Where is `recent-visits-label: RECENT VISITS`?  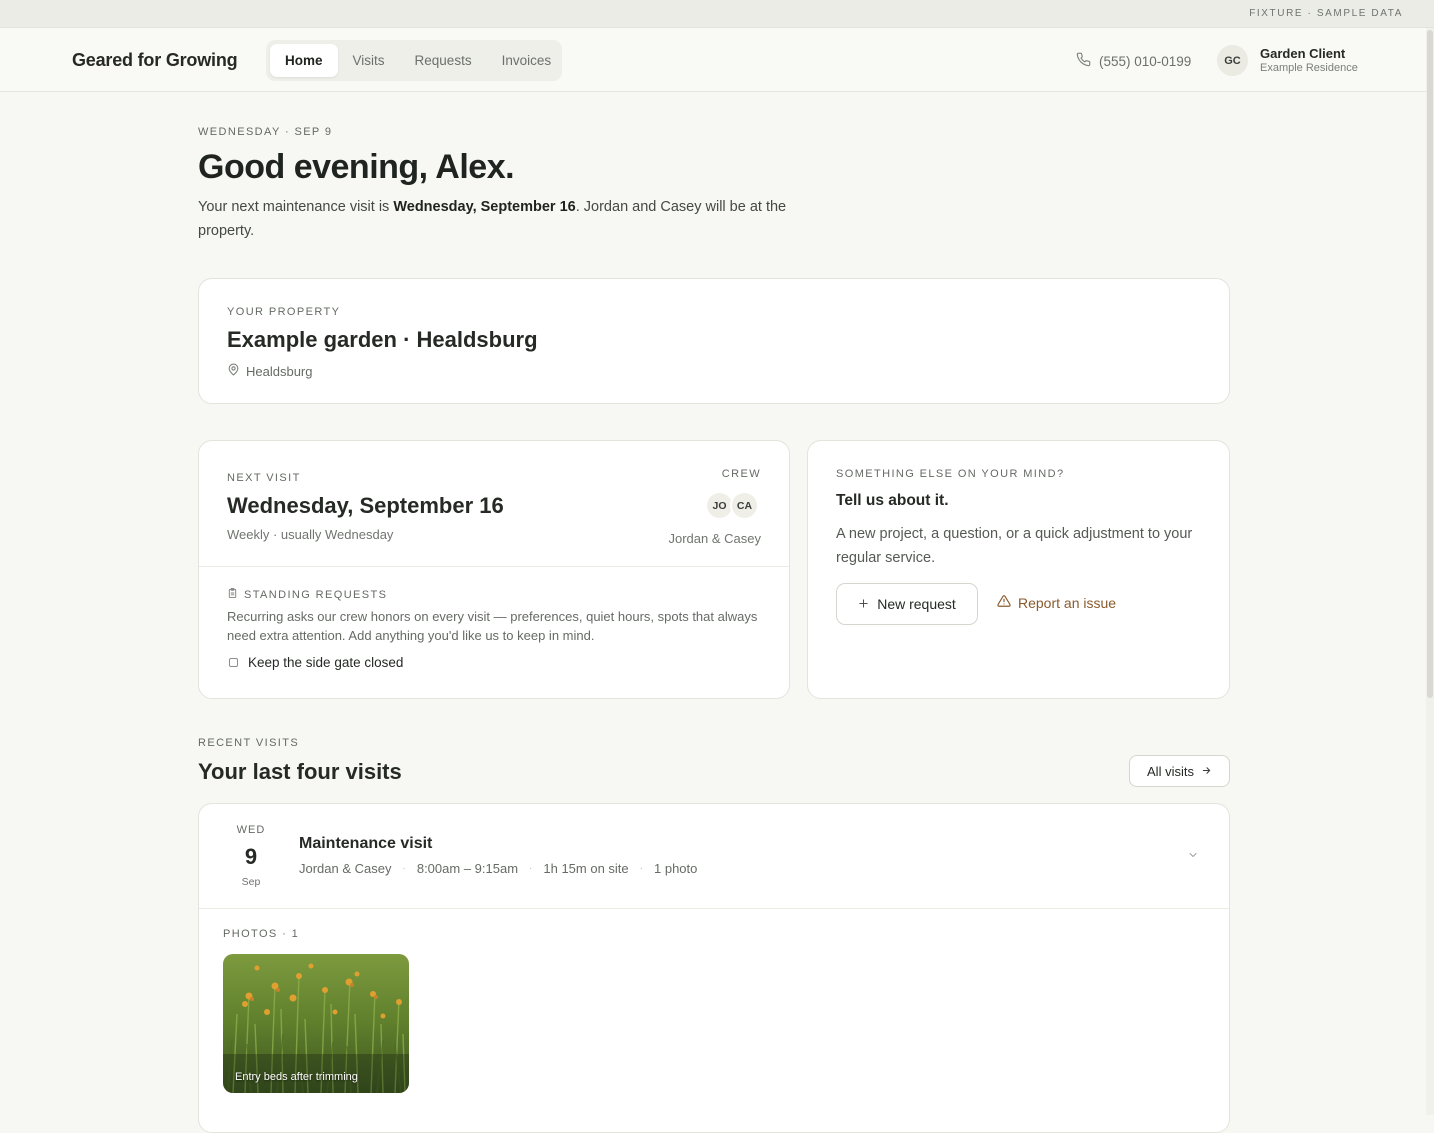
recent-visits-label: RECENT VISITS is located at coordinates (249, 743).